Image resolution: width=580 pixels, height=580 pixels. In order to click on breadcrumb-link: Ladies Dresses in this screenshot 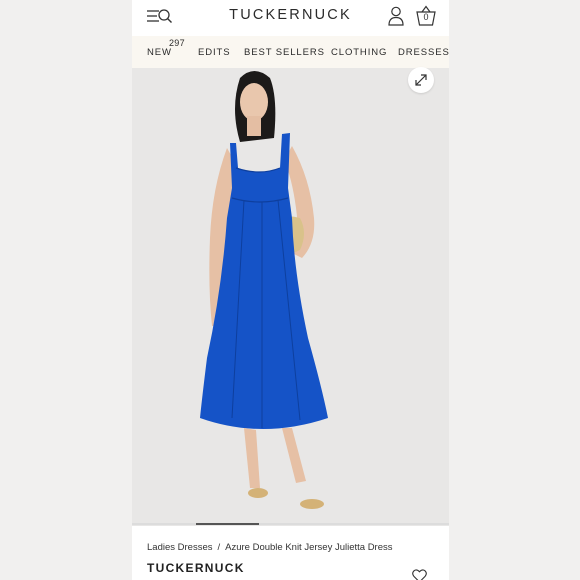, I will do `click(179, 547)`.